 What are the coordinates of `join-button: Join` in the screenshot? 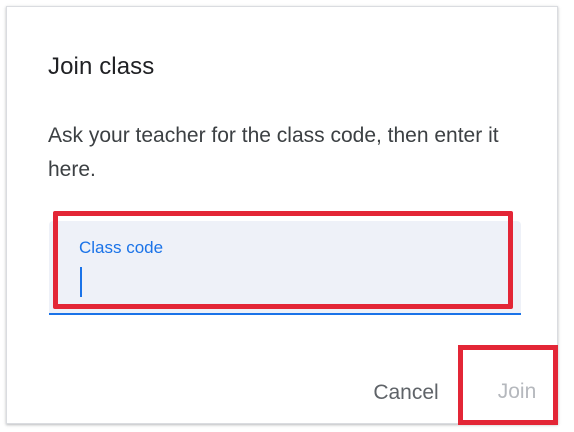 It's located at (517, 392).